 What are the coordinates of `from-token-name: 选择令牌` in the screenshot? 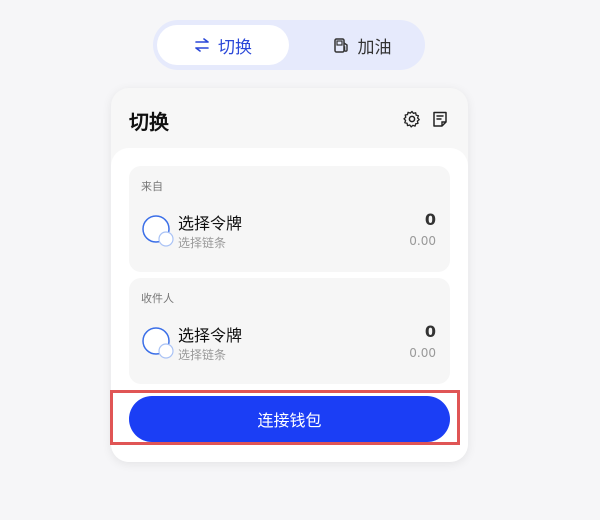 It's located at (210, 223).